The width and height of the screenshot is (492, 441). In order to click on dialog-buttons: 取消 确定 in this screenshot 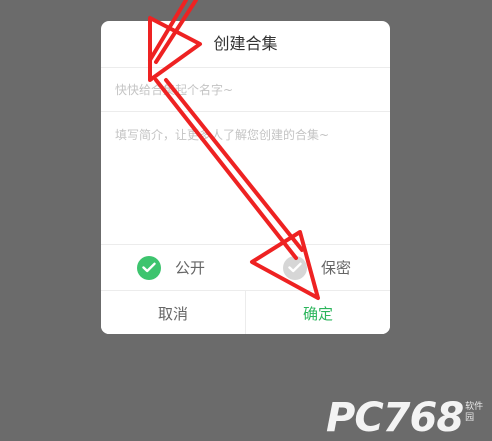, I will do `click(245, 312)`.